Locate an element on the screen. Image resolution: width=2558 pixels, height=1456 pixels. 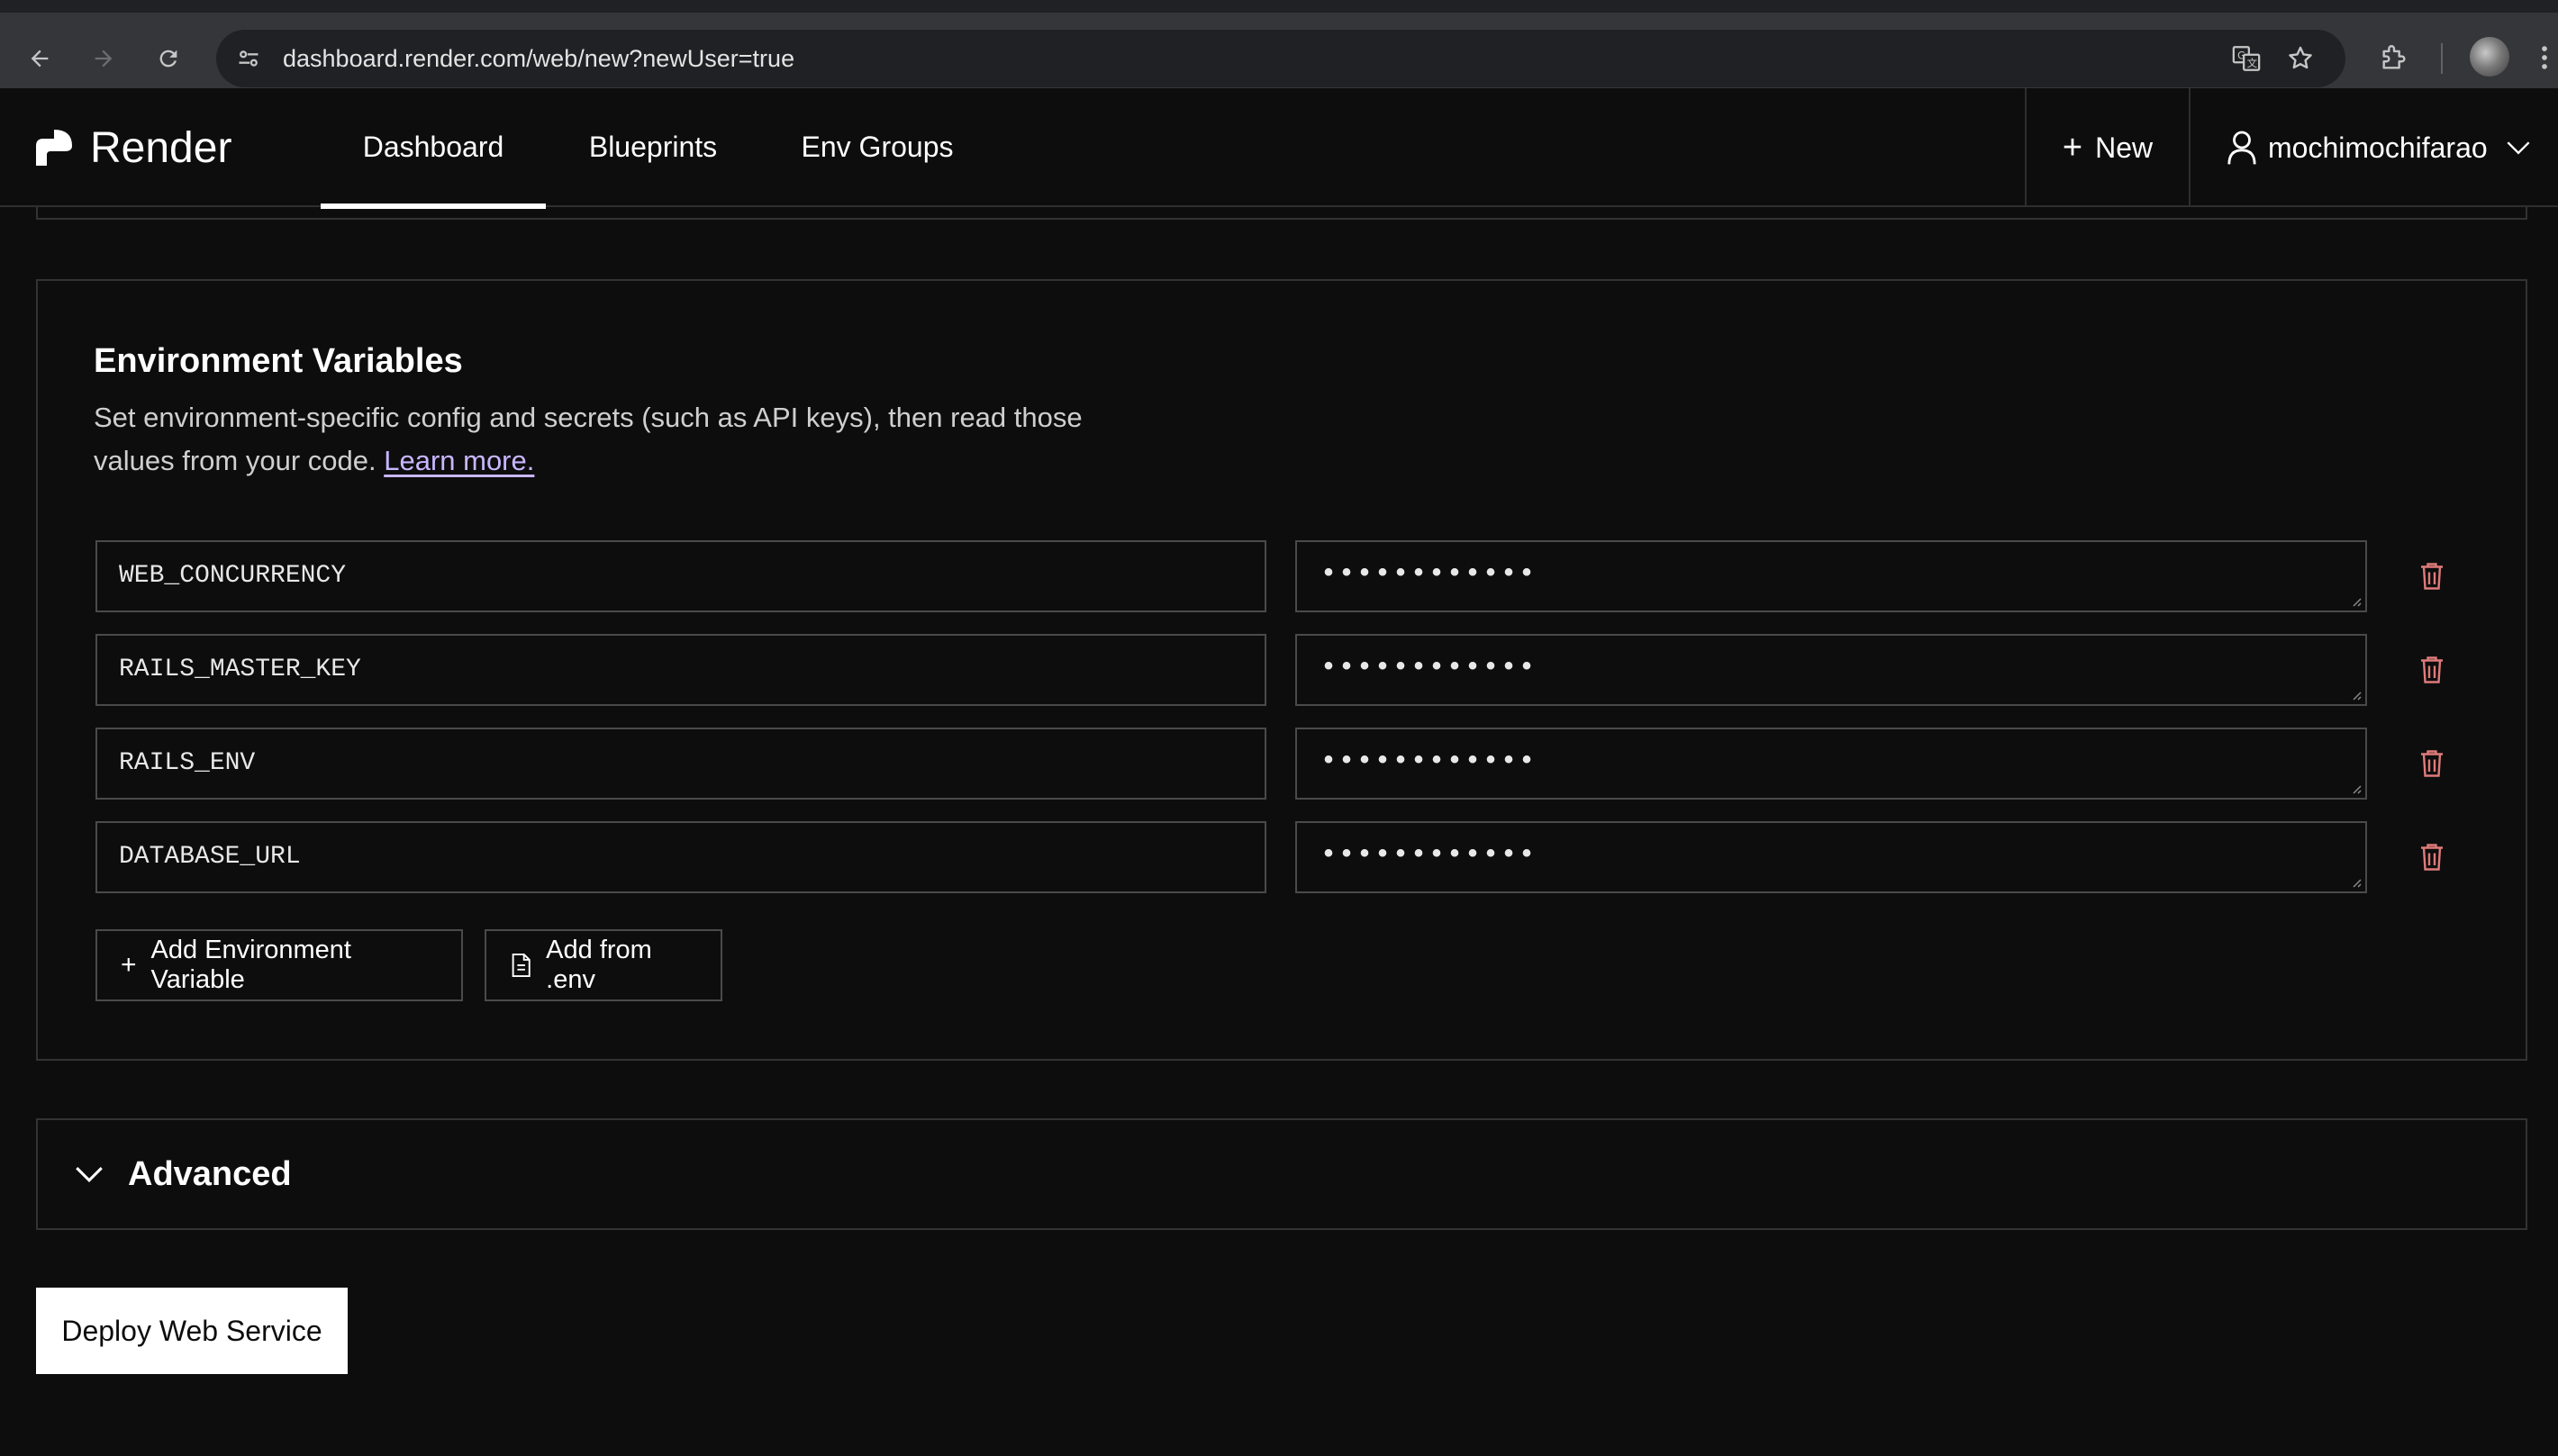
advanced-label: Advanced is located at coordinates (210, 1173).